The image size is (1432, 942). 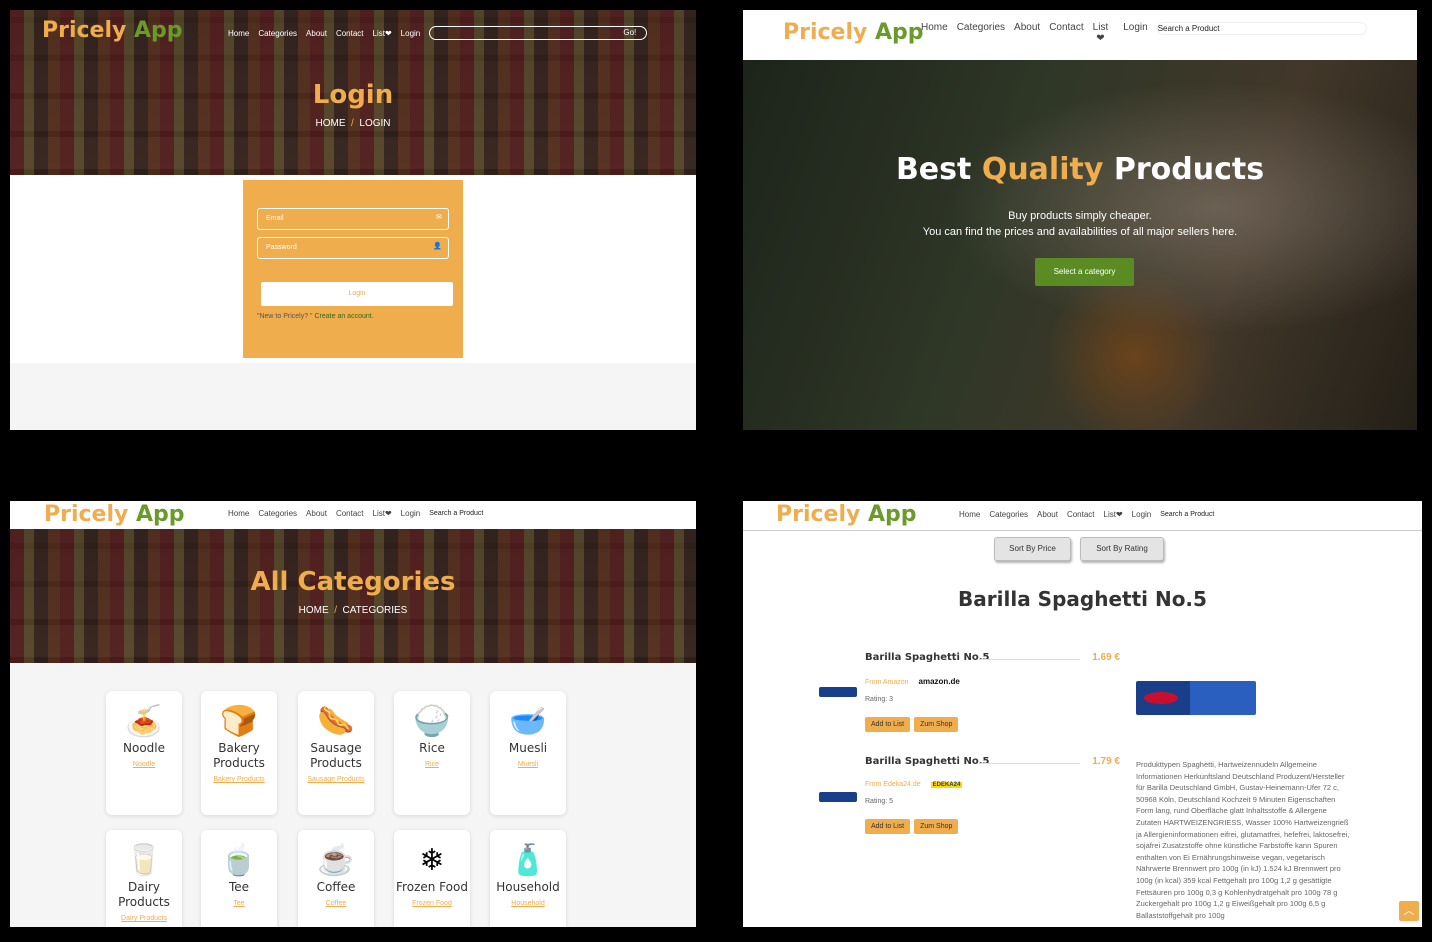 I want to click on email-field: Email ✉, so click(x=353, y=219).